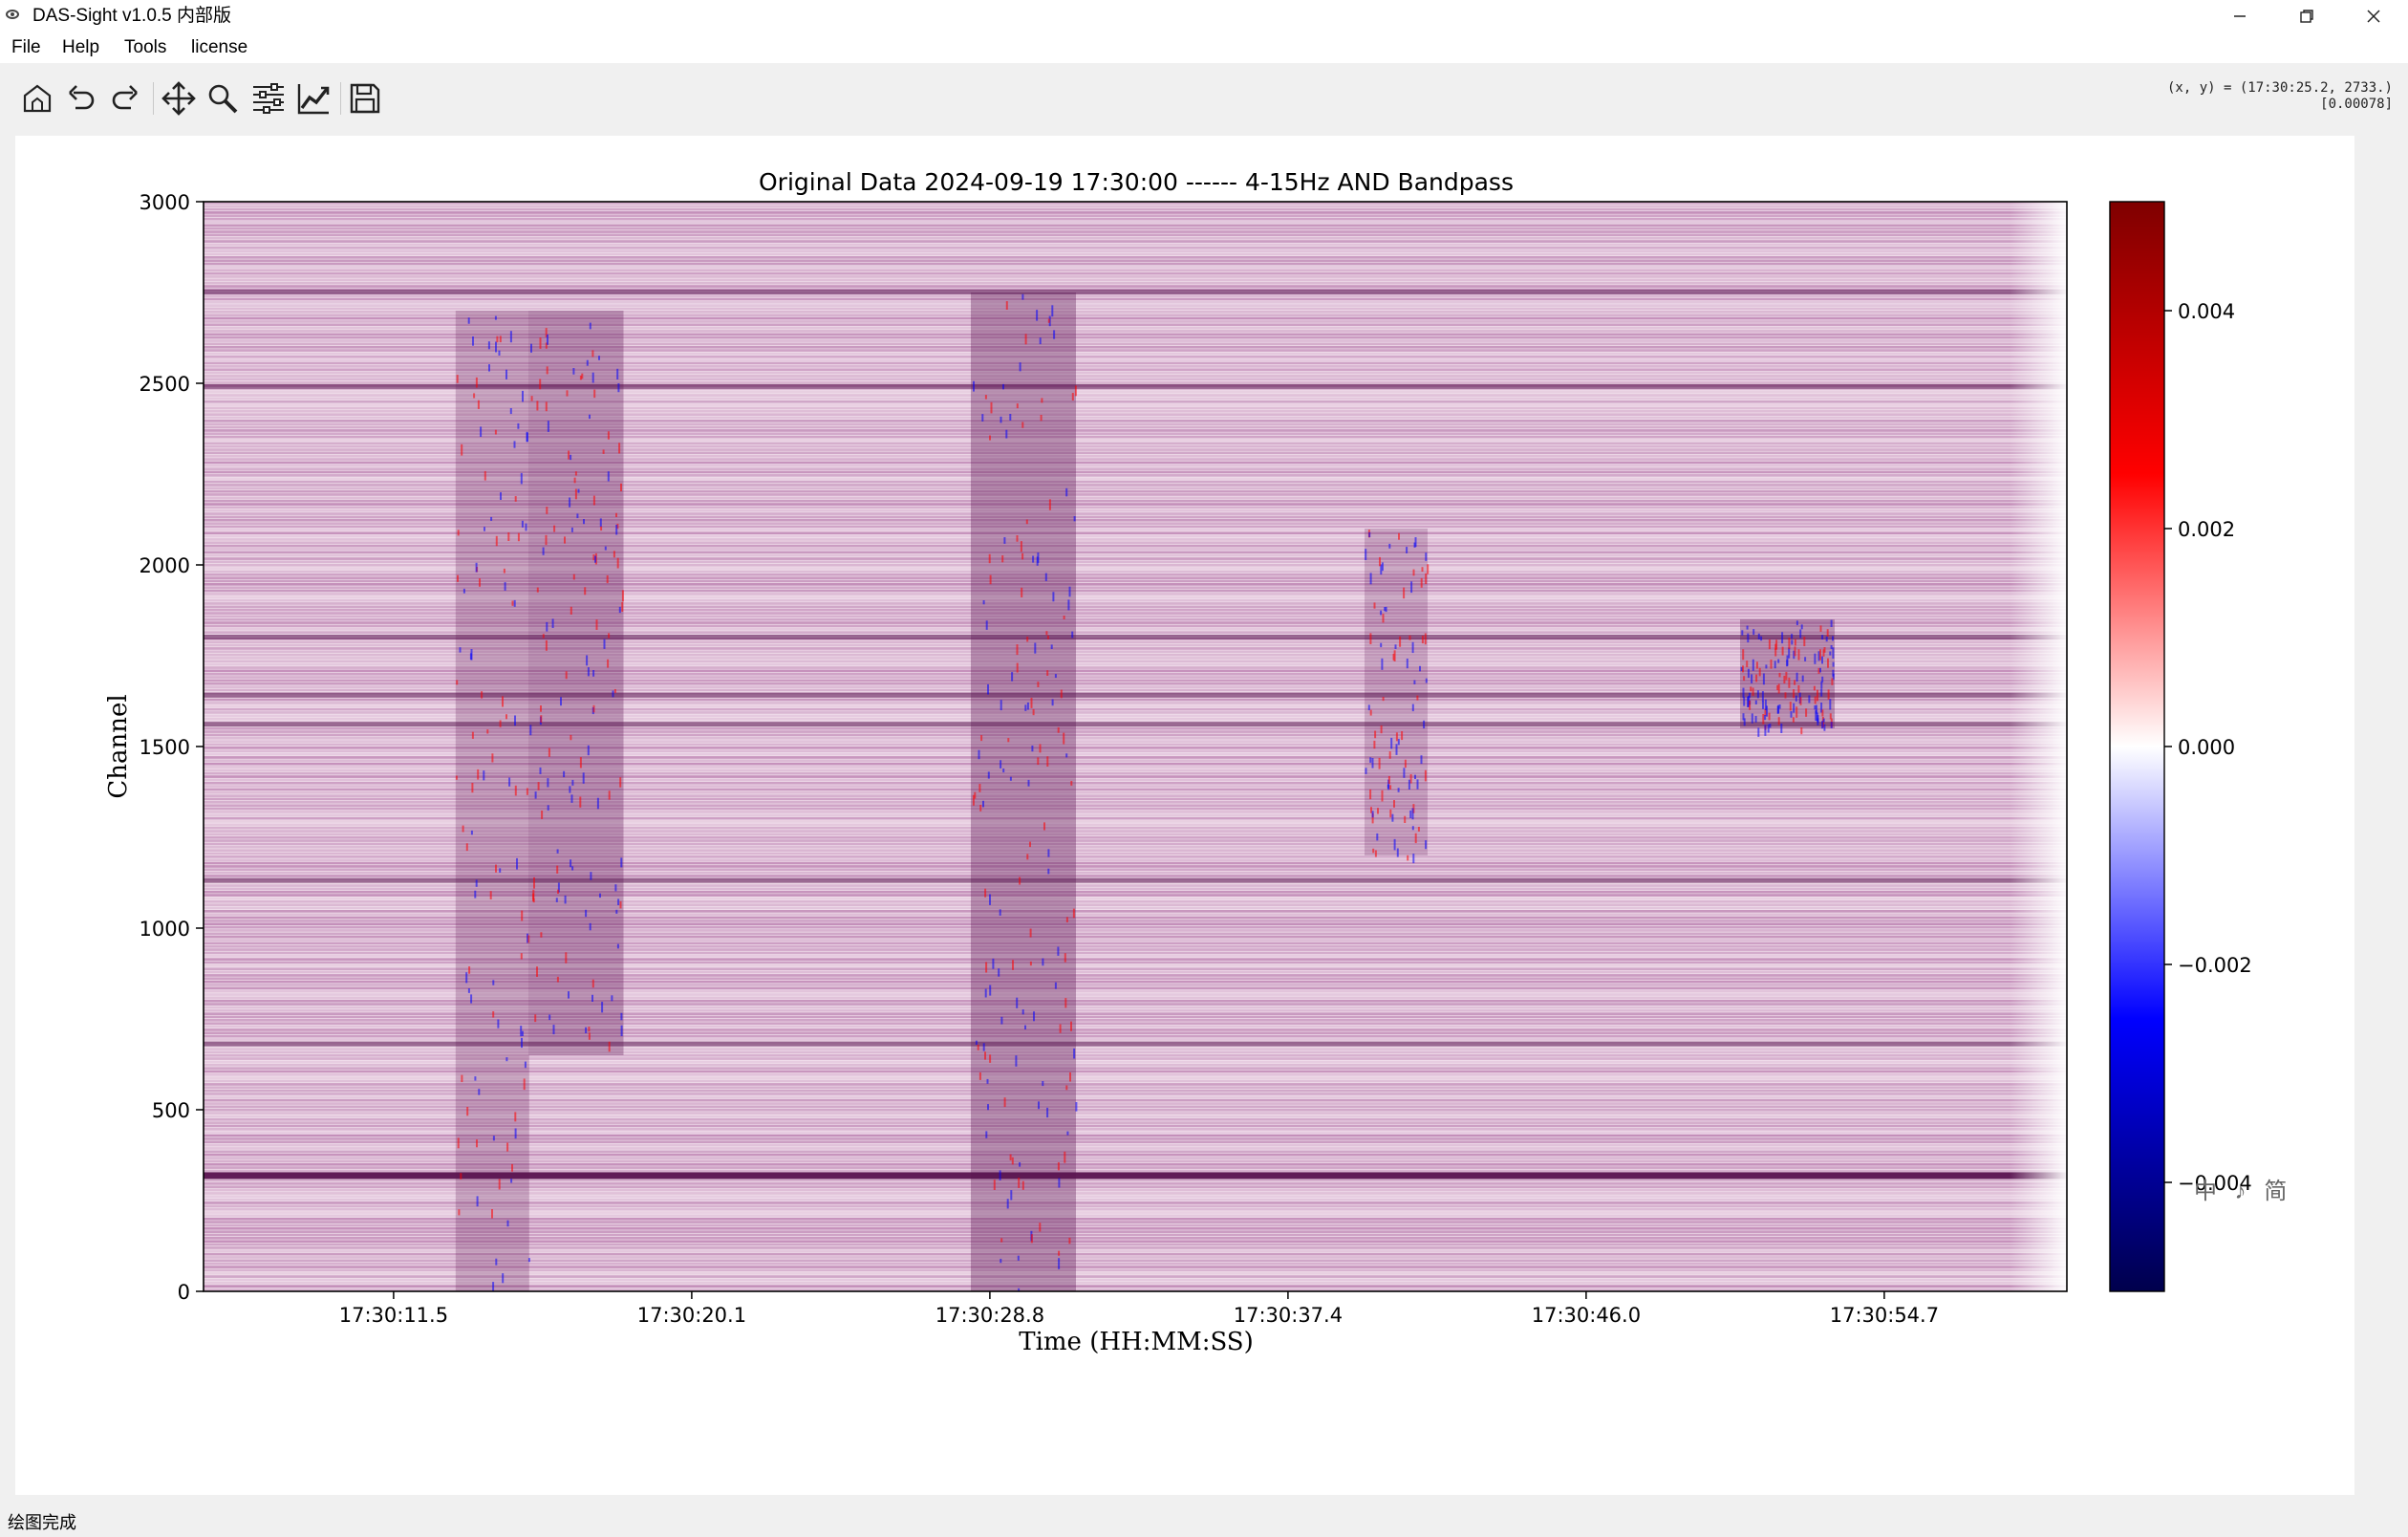 This screenshot has width=2408, height=1537. I want to click on menu-help: Help, so click(80, 47).